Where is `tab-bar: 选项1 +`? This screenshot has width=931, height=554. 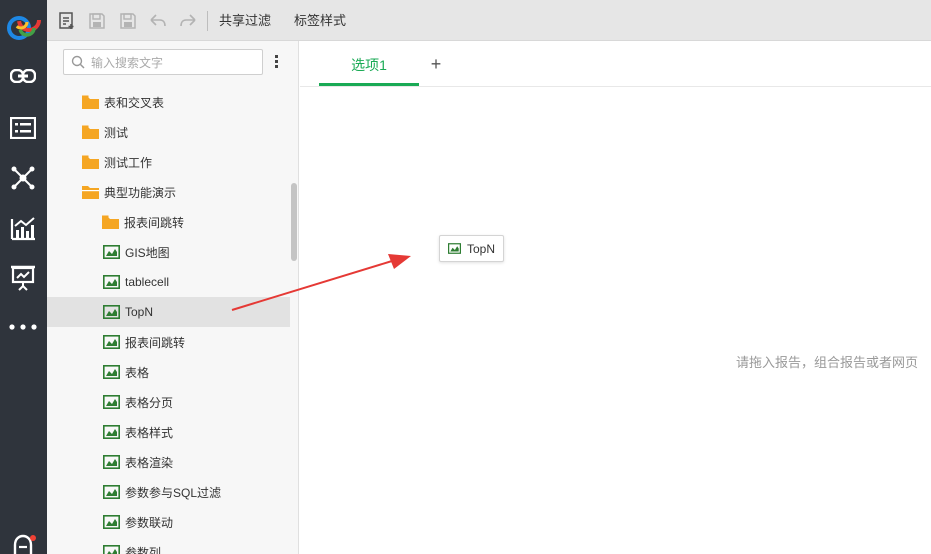
tab-bar: 选项1 + is located at coordinates (615, 64).